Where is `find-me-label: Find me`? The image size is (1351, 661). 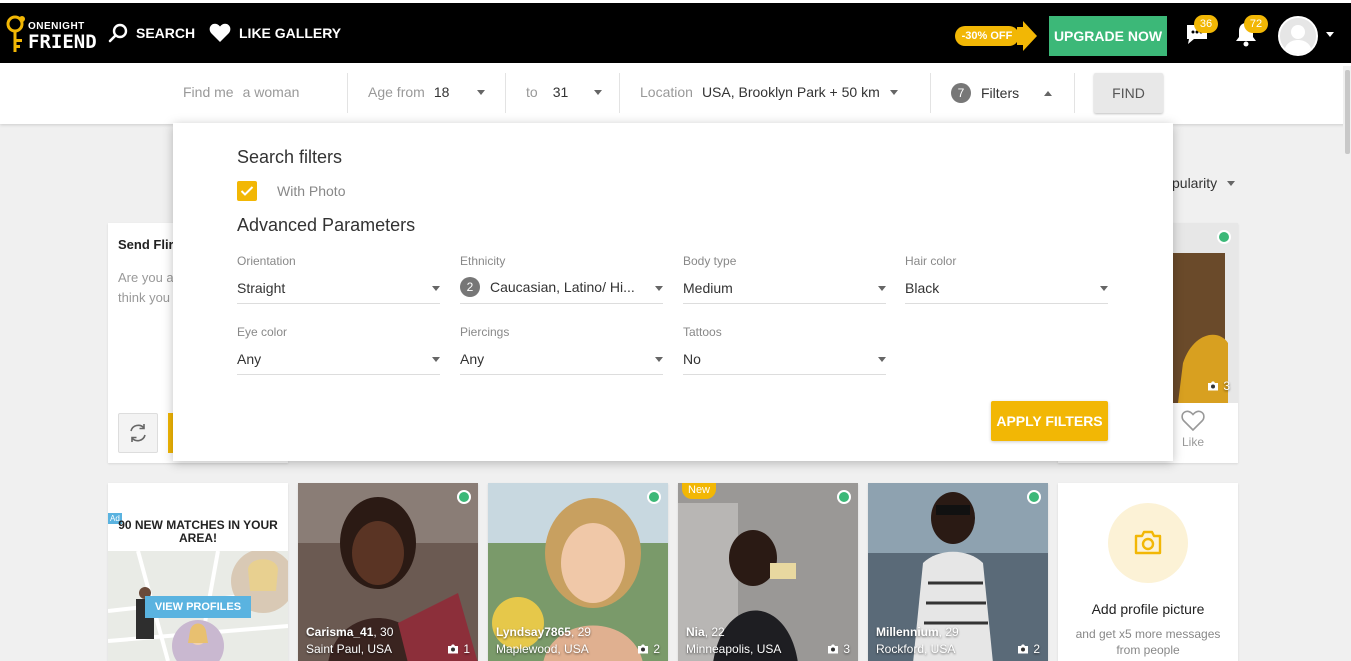 find-me-label: Find me is located at coordinates (208, 92).